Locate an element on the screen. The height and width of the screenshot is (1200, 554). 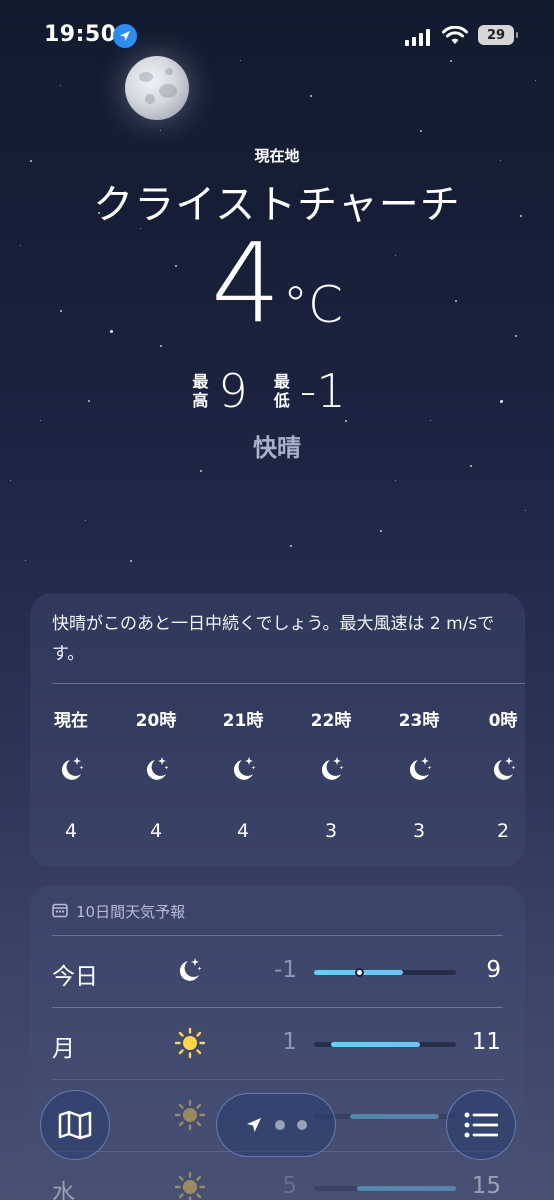
forecast-low: 1 is located at coordinates (289, 1042).